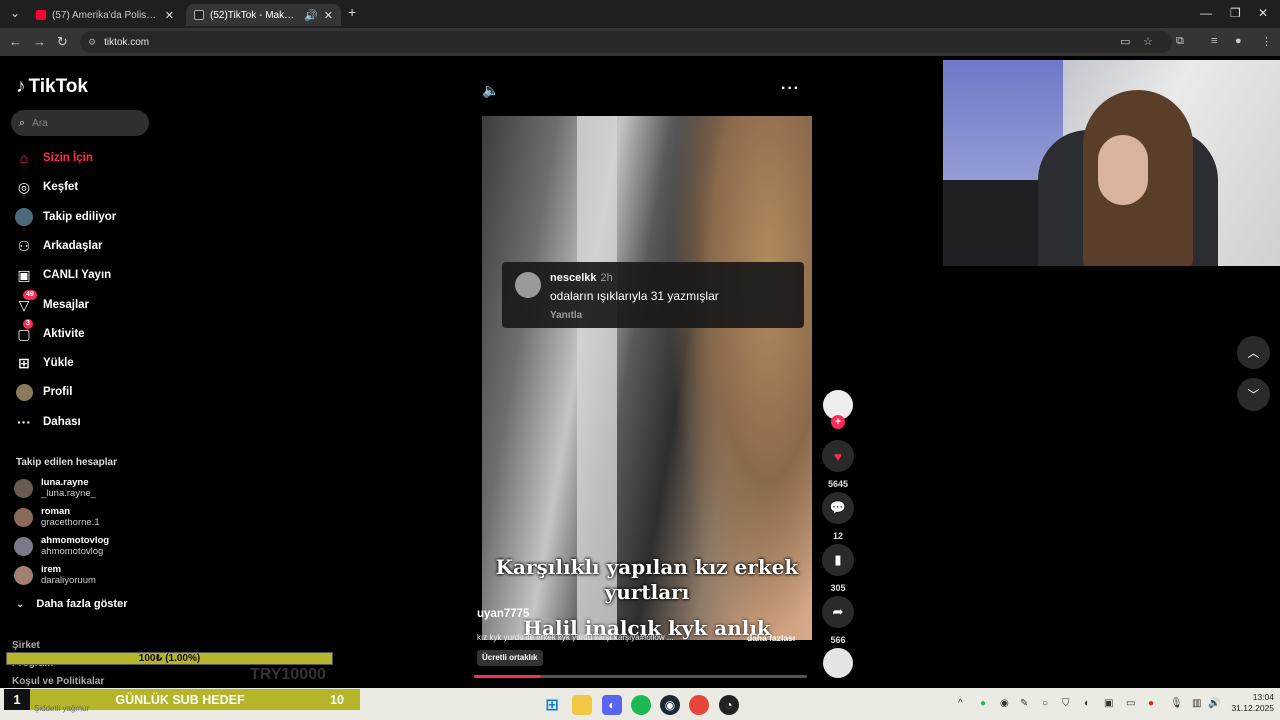 The width and height of the screenshot is (1280, 720). I want to click on like-button: ♥ 5645, so click(838, 464).